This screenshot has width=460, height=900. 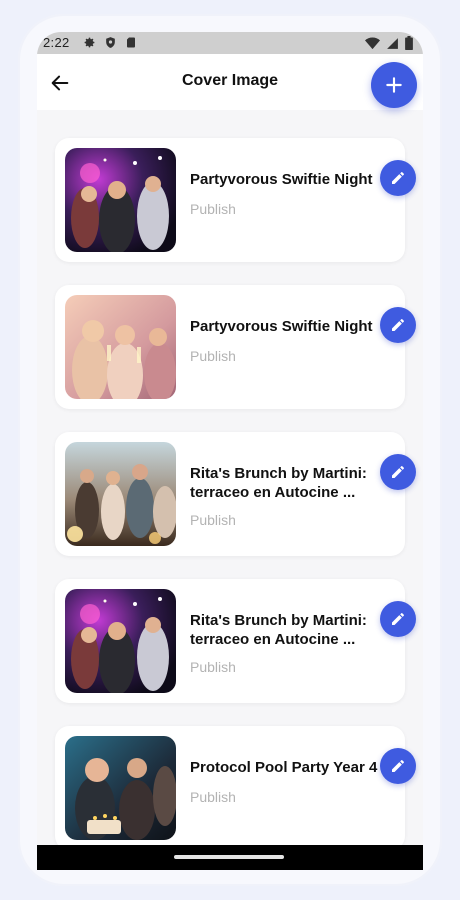 What do you see at coordinates (120, 494) in the screenshot?
I see `rooftop-party-photo` at bounding box center [120, 494].